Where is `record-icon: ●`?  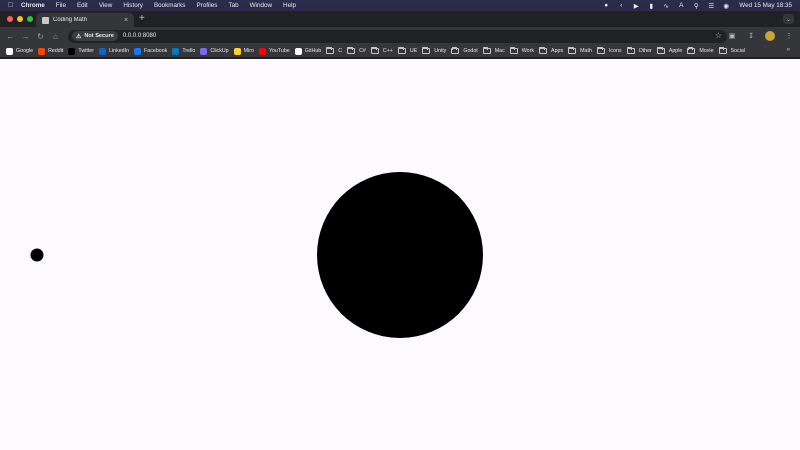
record-icon: ● is located at coordinates (606, 5).